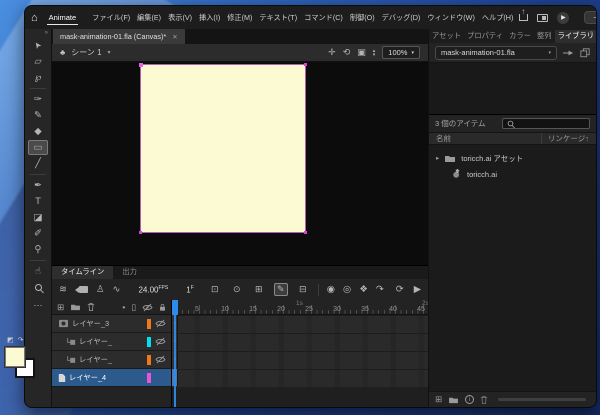 The height and width of the screenshot is (415, 600). What do you see at coordinates (83, 272) in the screenshot?
I see `tab-timeline: タイムライン` at bounding box center [83, 272].